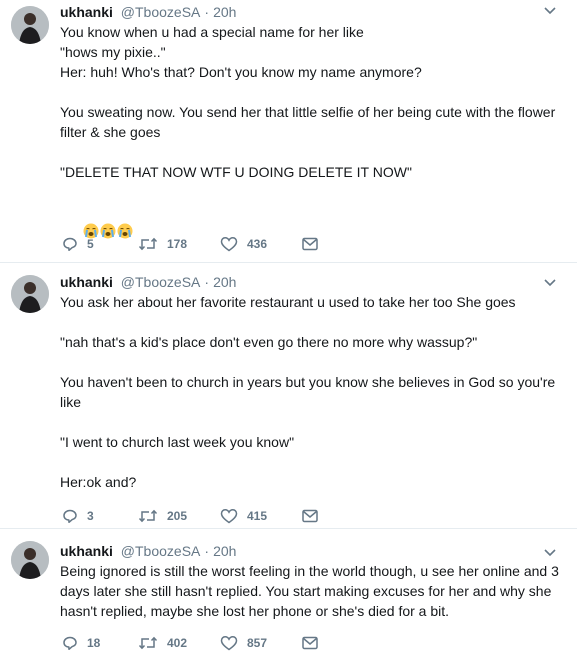  I want to click on retweet-count: 205, so click(177, 516).